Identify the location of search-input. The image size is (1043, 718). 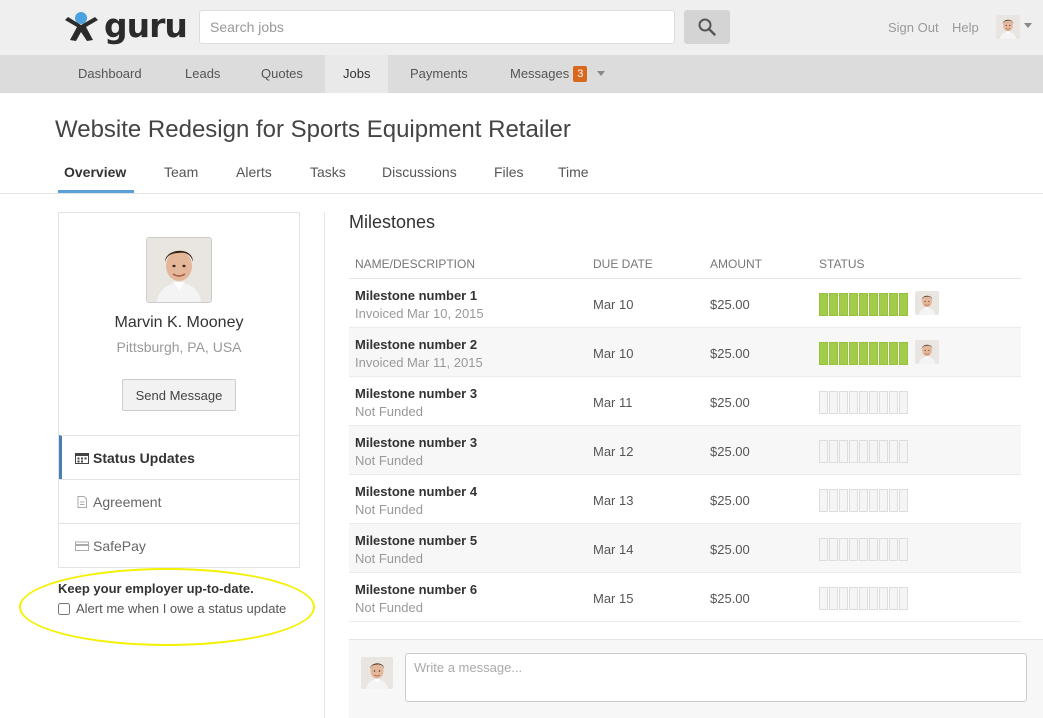
(437, 27).